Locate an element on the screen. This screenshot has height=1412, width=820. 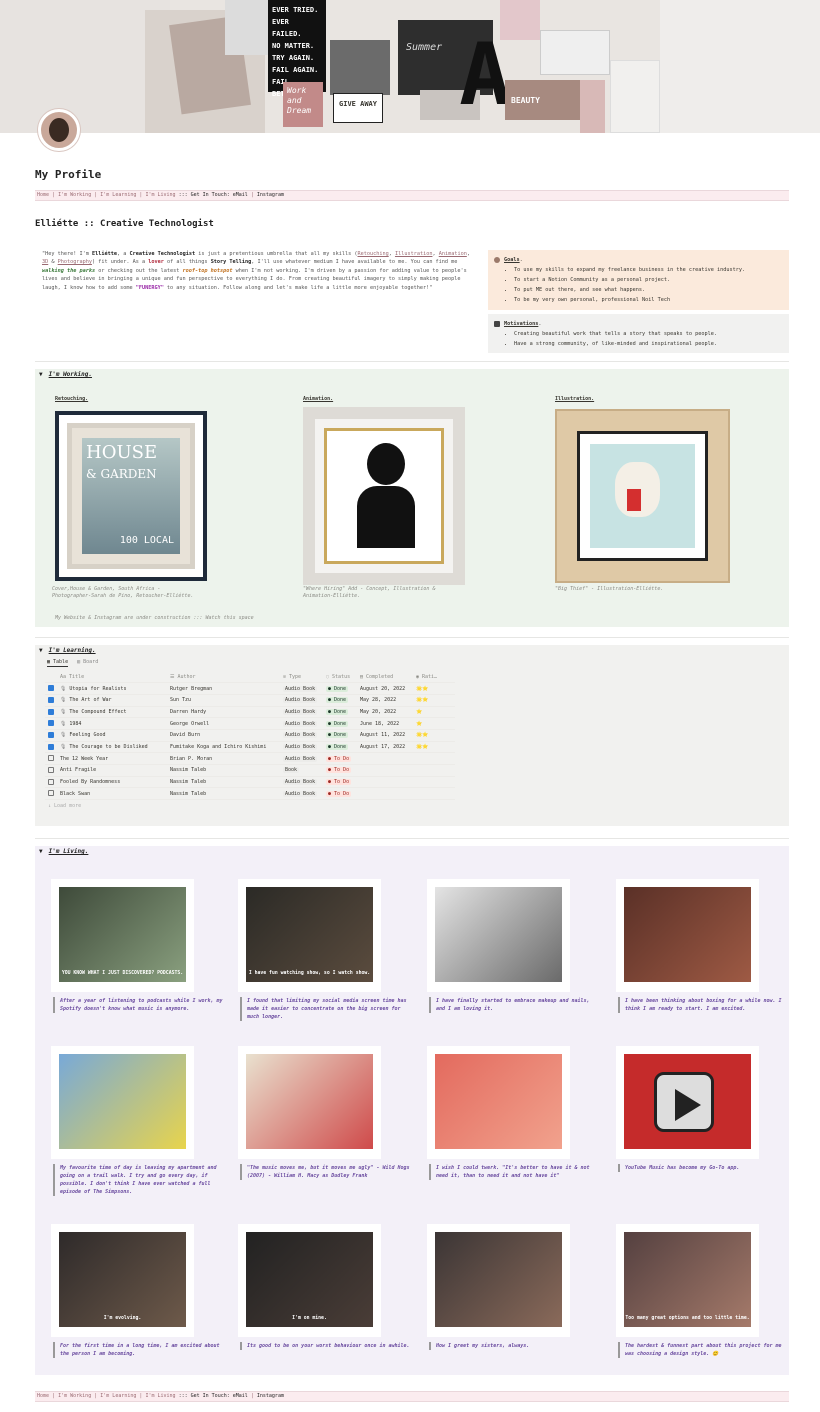
book-completed-date: August 17, 2022 is located at coordinates (385, 747).